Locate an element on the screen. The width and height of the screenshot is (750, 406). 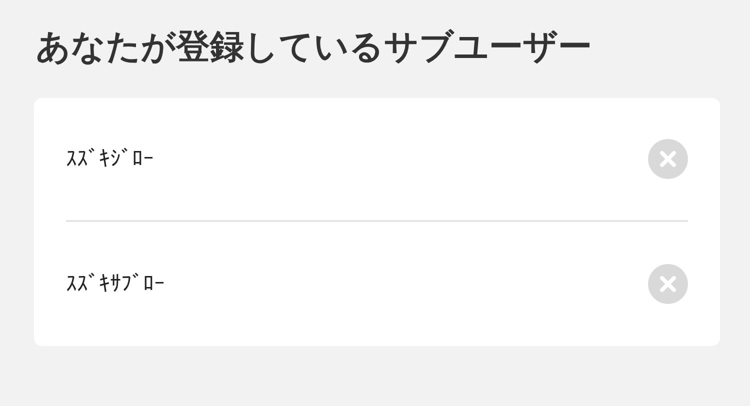
page-title: あなたが登録しているサブユーザー is located at coordinates (314, 47).